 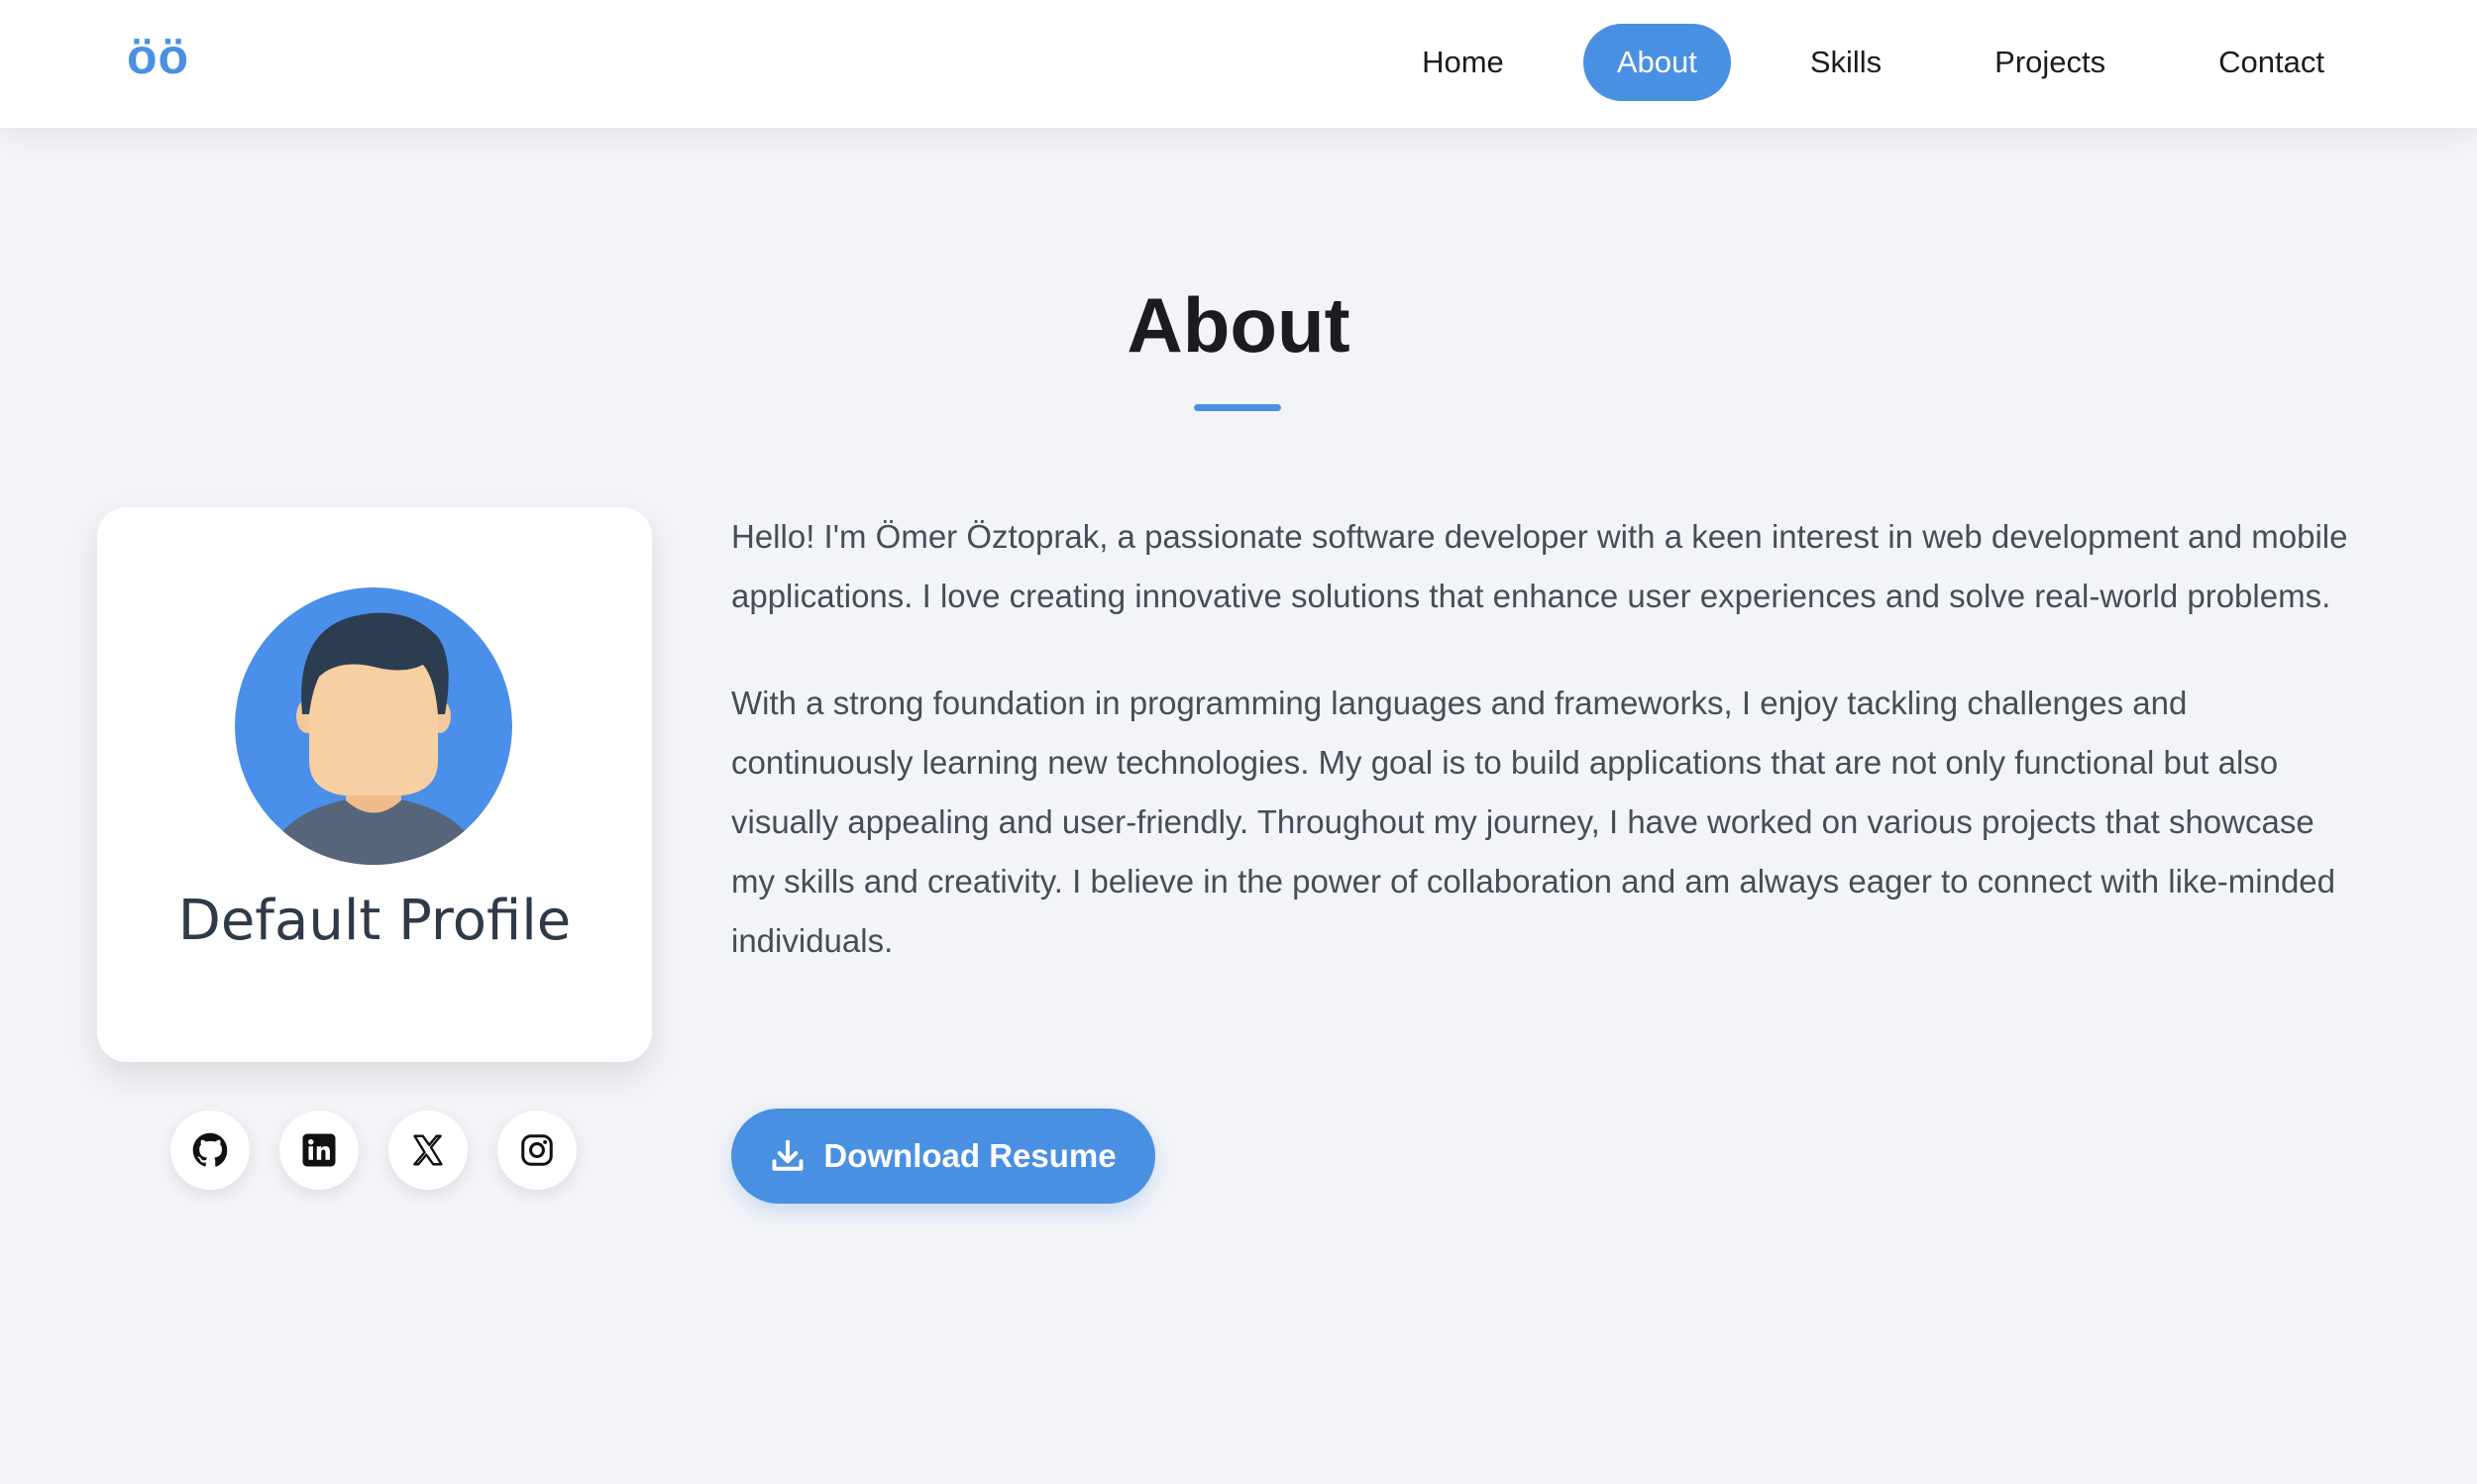 I want to click on x-icon, so click(x=428, y=1150).